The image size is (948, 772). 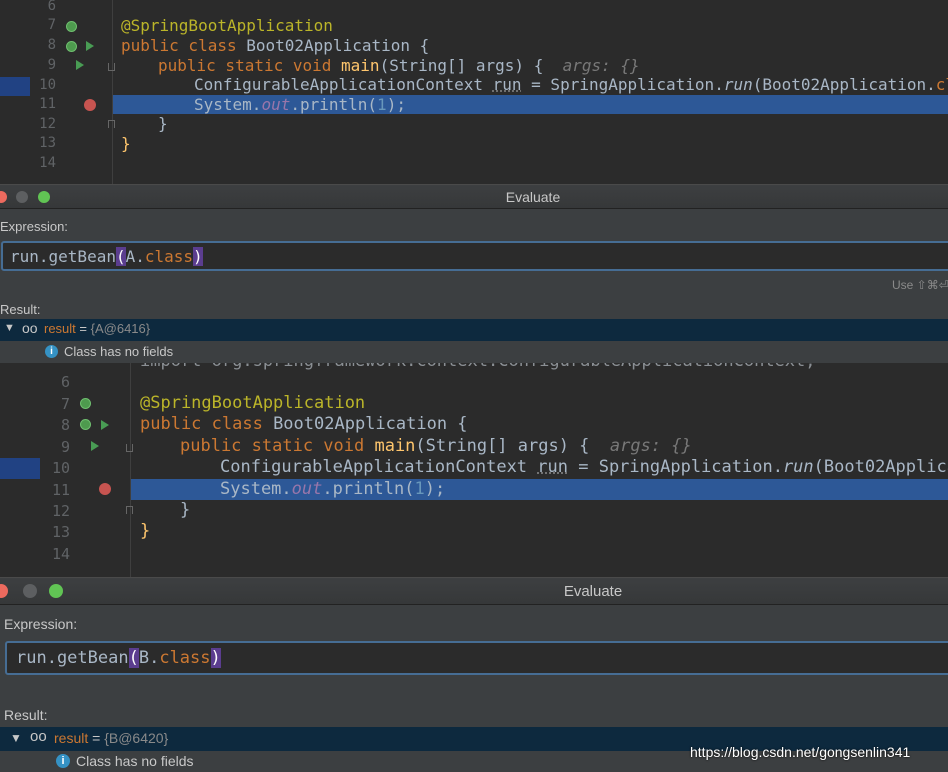 What do you see at coordinates (476, 658) in the screenshot?
I see `expression-input: run.getBean(B.class)` at bounding box center [476, 658].